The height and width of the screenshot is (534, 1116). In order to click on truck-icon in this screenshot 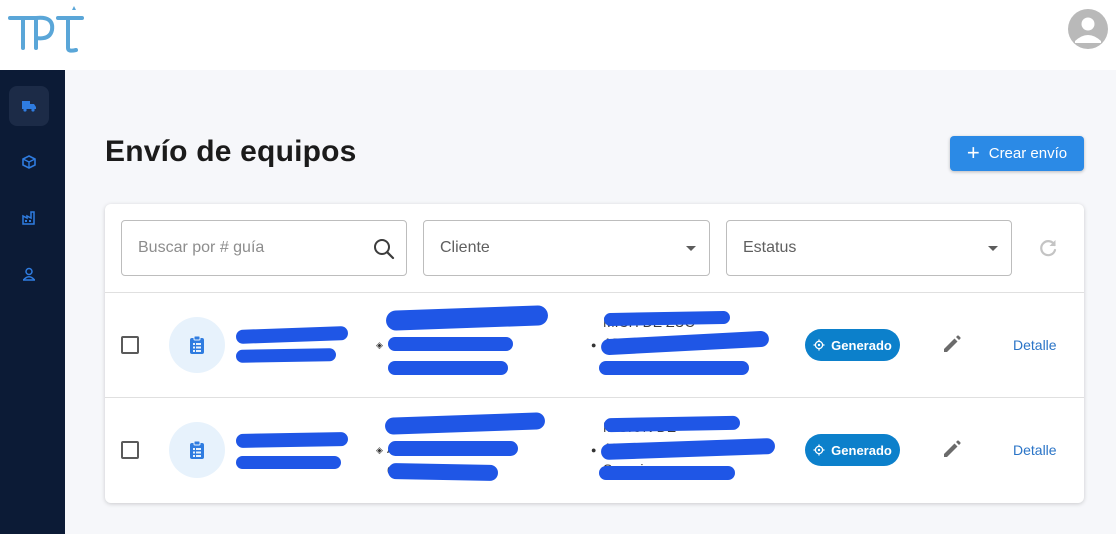, I will do `click(29, 106)`.